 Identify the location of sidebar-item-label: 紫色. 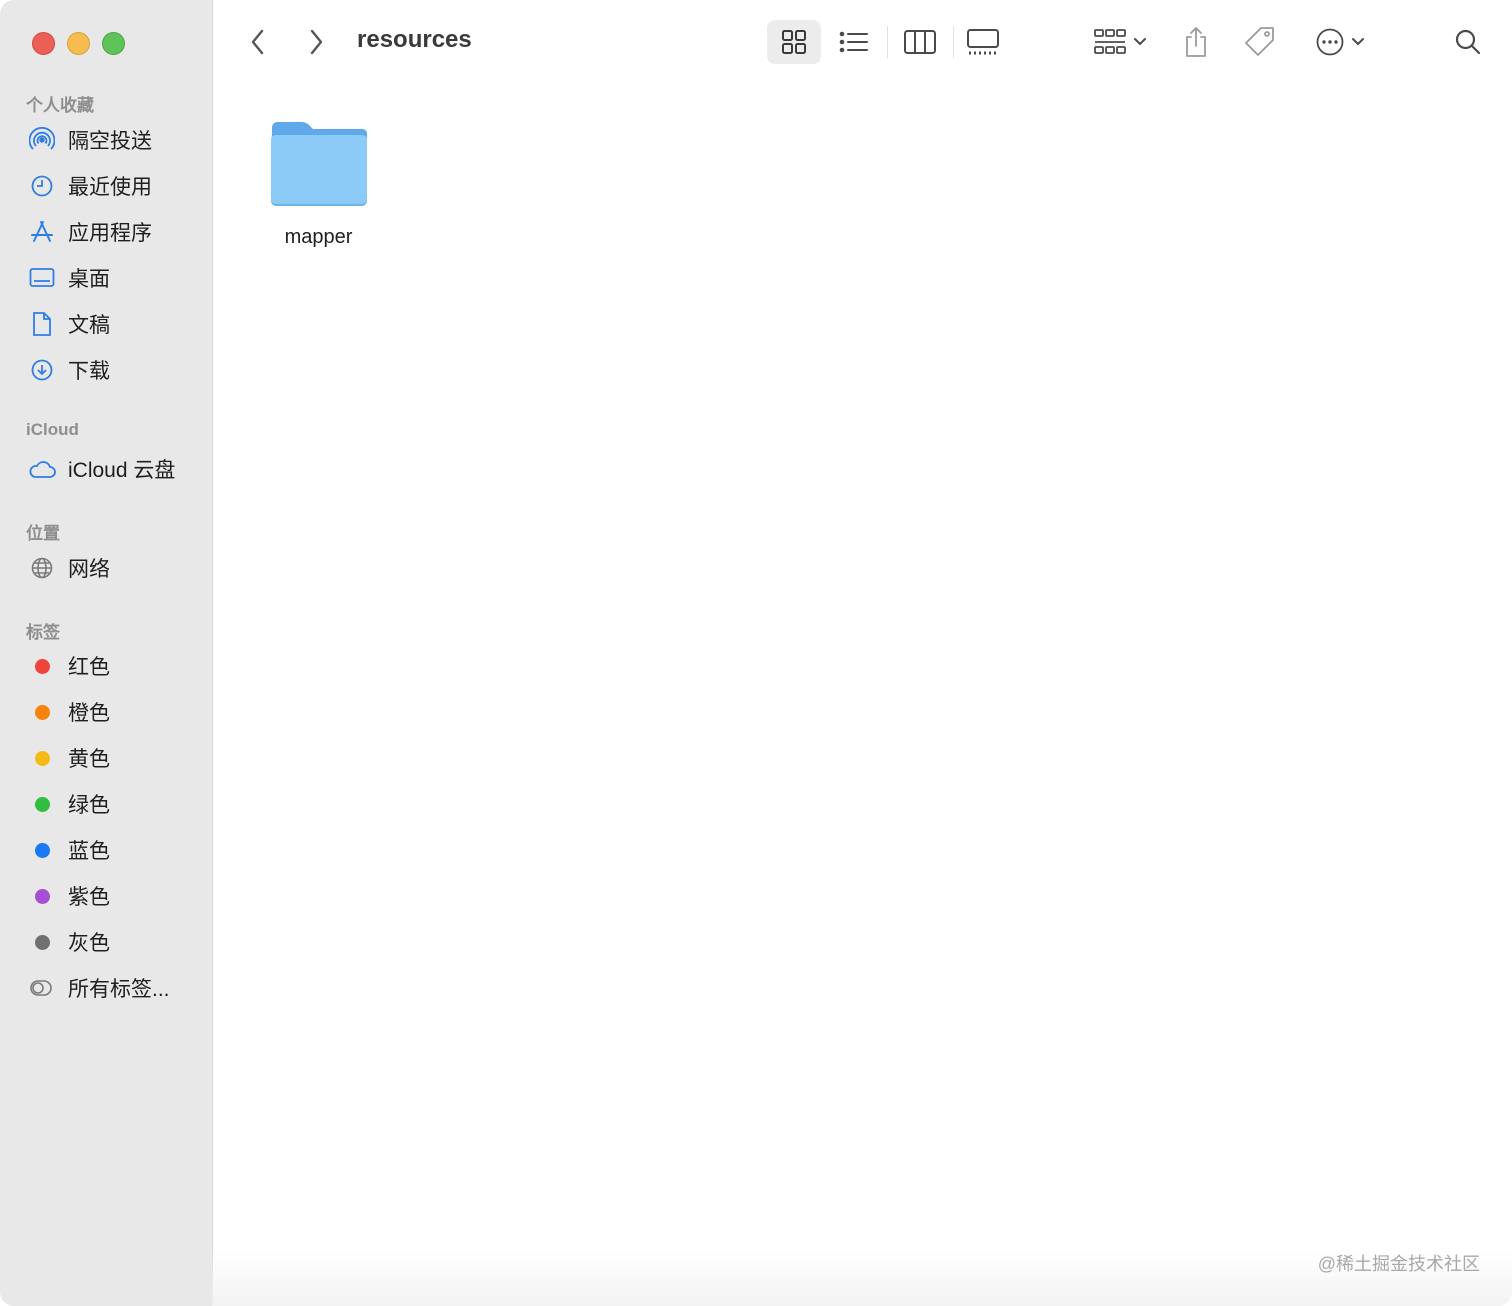
(89, 897).